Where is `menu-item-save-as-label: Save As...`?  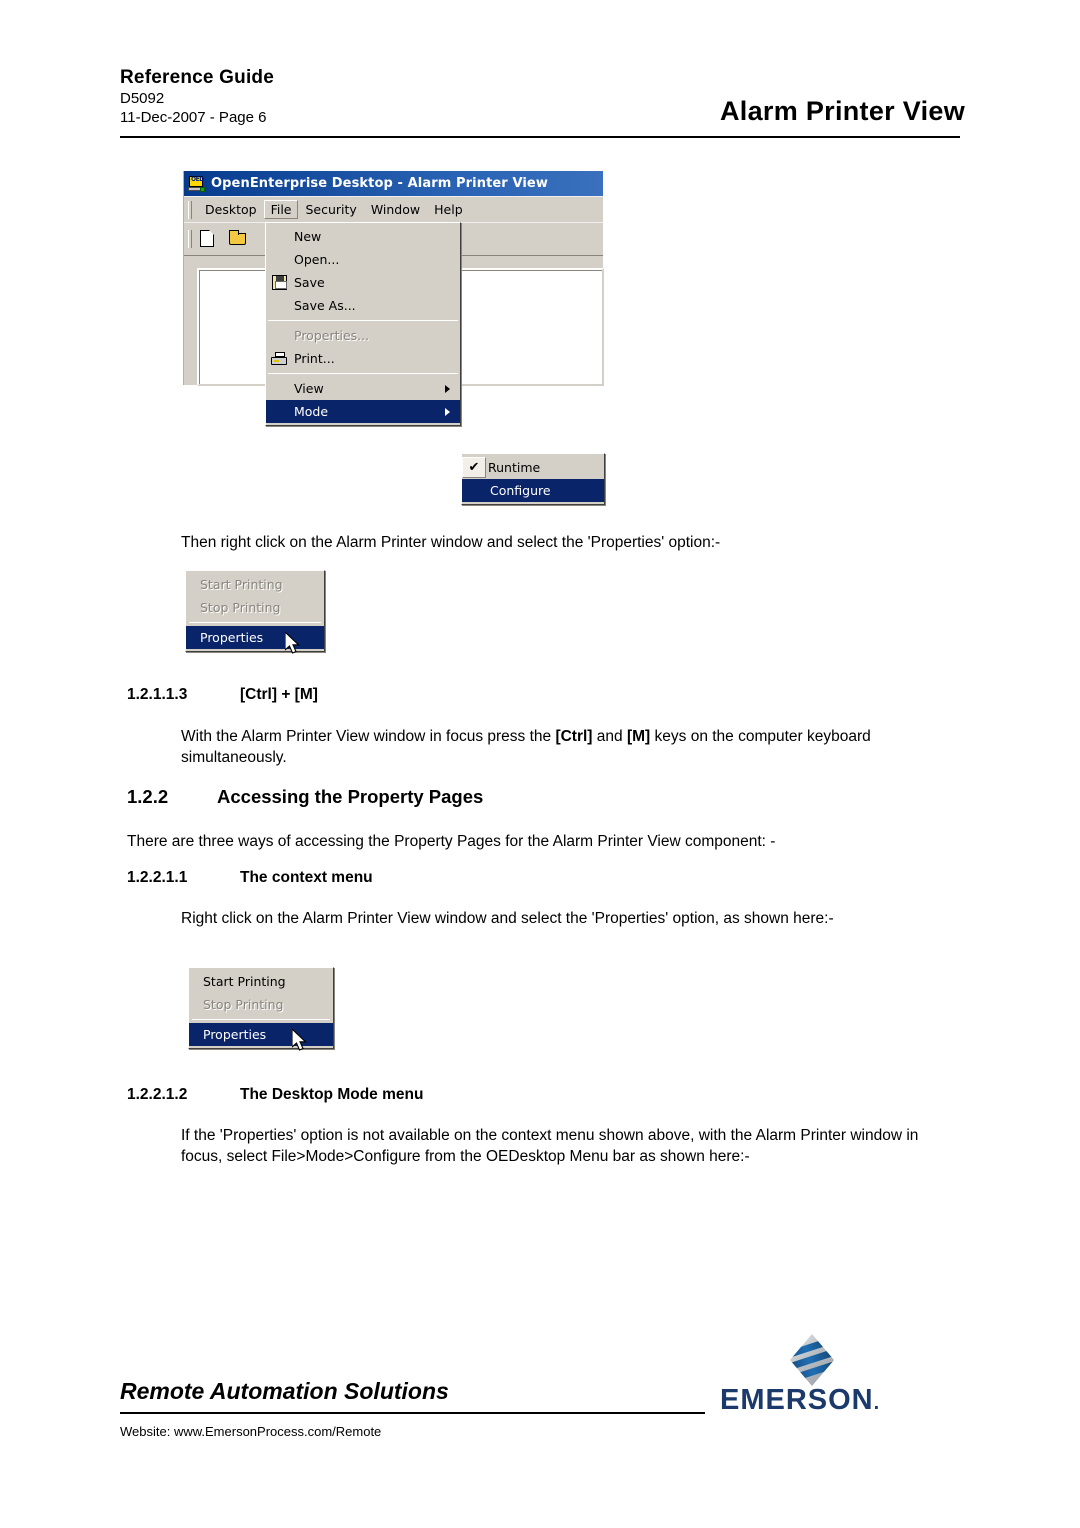 menu-item-save-as-label: Save As... is located at coordinates (325, 305).